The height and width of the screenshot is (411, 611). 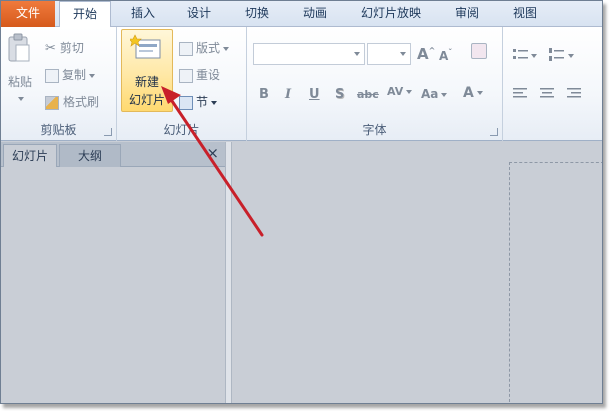 I want to click on copy-button: 复制, so click(x=70, y=74).